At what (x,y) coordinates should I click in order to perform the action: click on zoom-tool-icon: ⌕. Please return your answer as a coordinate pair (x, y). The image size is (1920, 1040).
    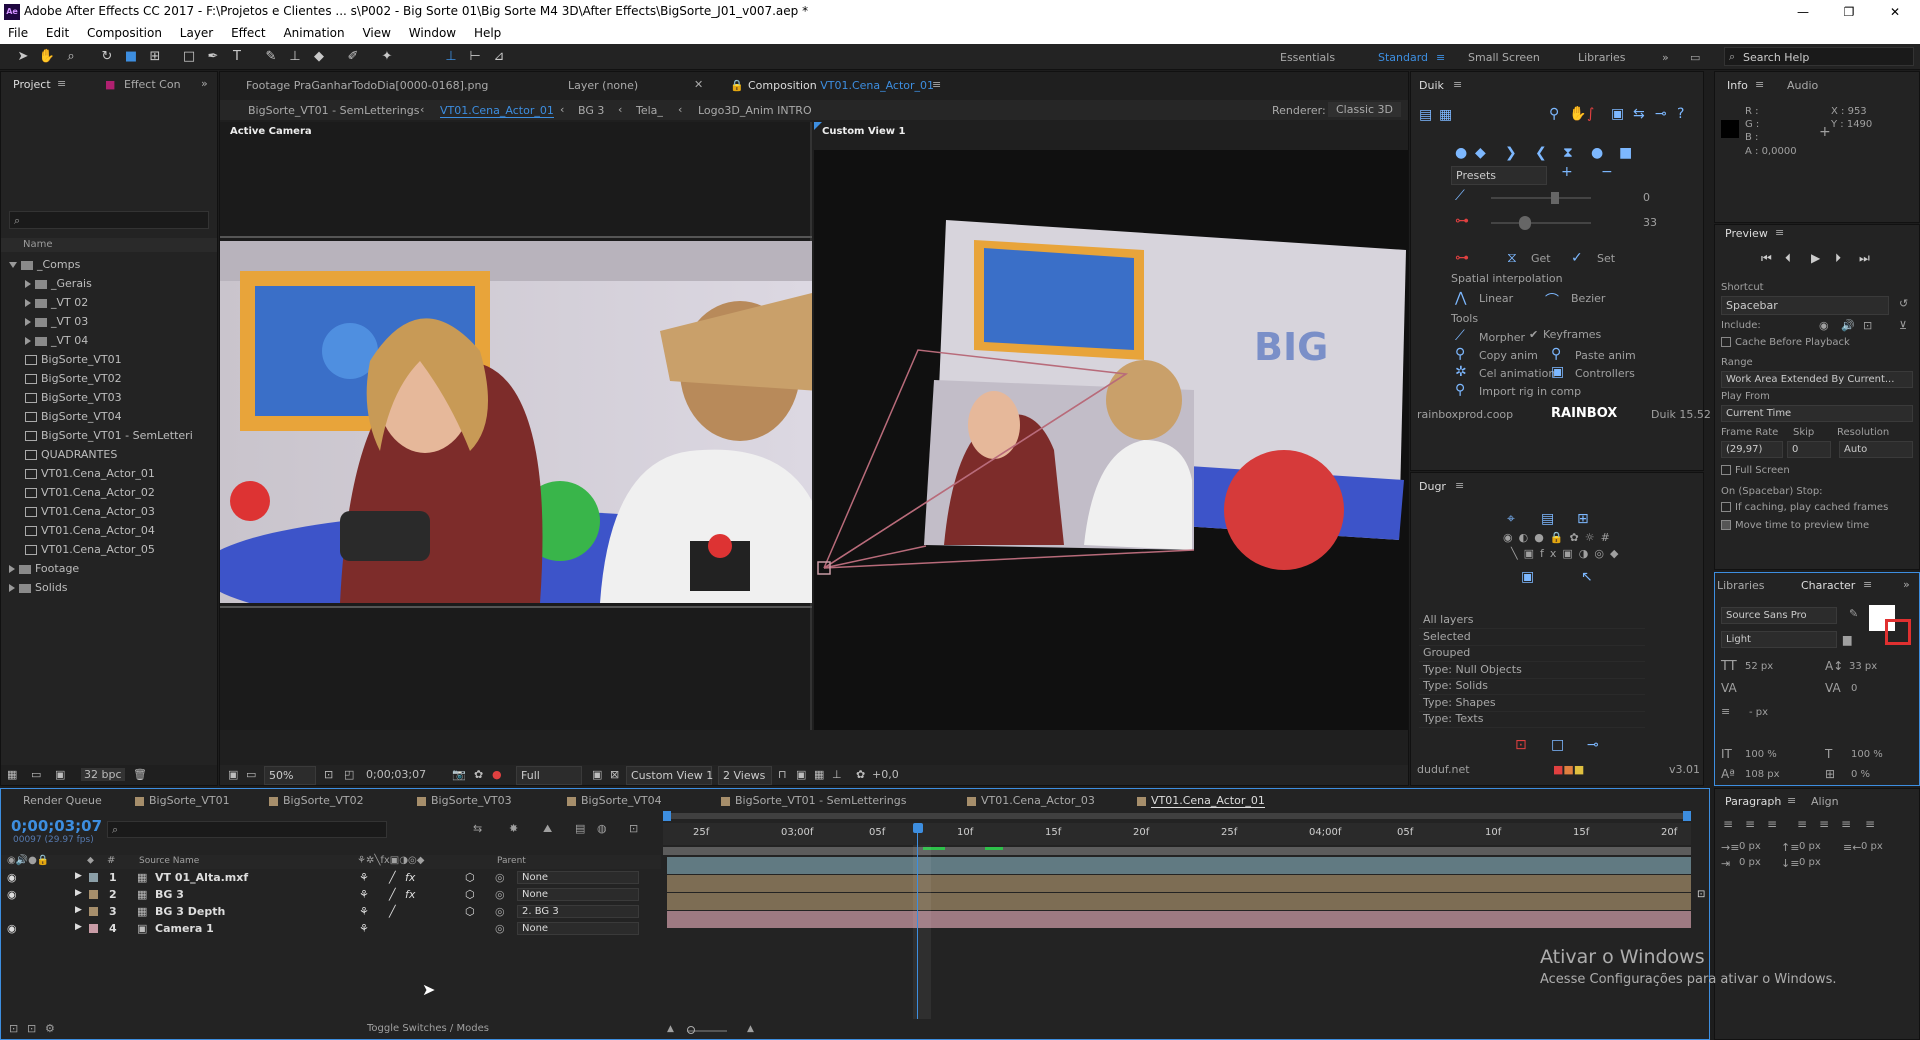
    Looking at the image, I should click on (71, 57).